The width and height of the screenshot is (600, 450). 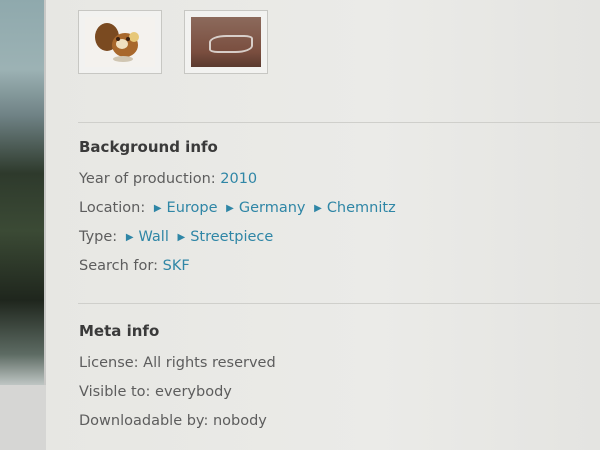 What do you see at coordinates (237, 266) in the screenshot?
I see `search-for-row: Search for: SKF` at bounding box center [237, 266].